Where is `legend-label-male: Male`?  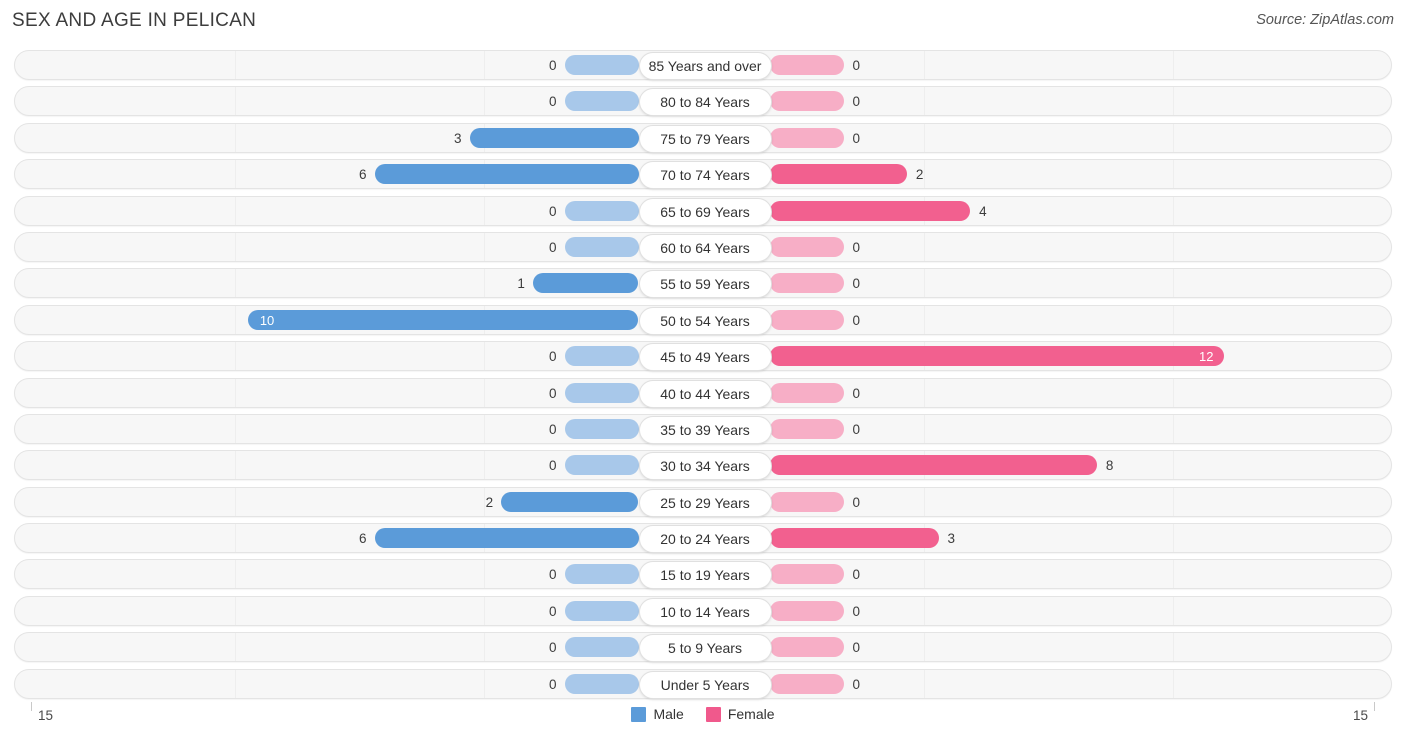 legend-label-male: Male is located at coordinates (668, 714).